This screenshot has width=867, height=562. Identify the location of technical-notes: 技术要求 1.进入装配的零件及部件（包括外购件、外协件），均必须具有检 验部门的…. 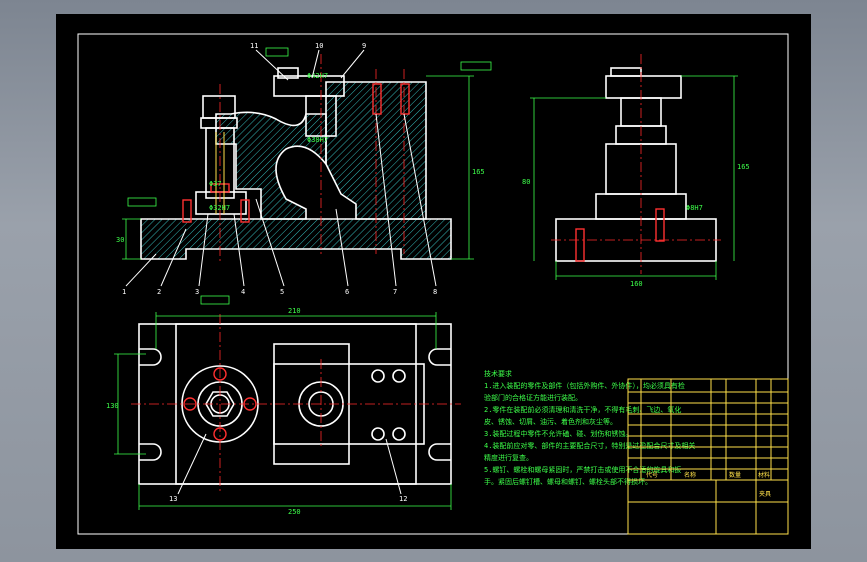
(589, 427).